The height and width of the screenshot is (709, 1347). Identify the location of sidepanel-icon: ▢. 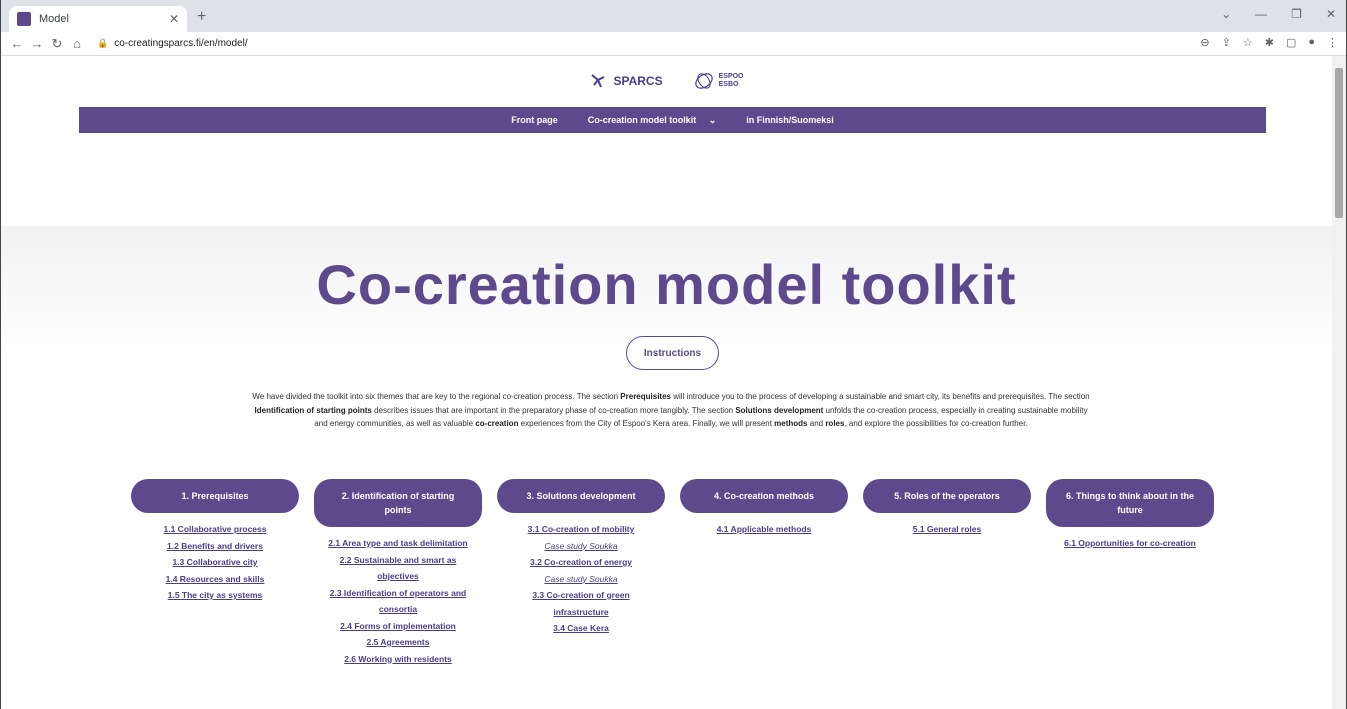
(1291, 42).